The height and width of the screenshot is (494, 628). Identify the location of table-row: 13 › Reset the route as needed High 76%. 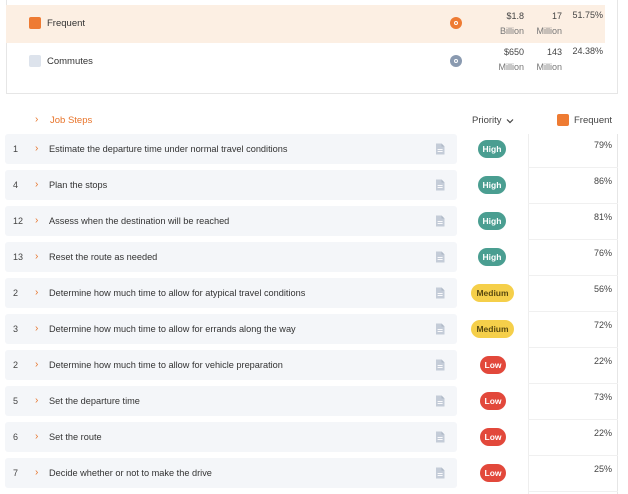
(314, 259).